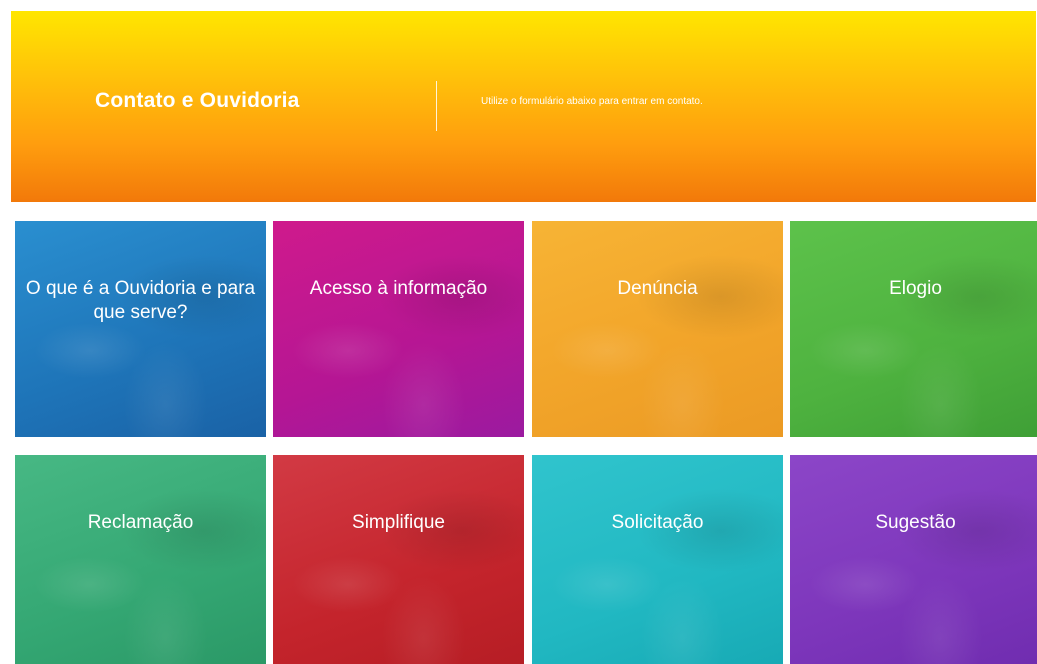 Image resolution: width=1037 pixels, height=664 pixels. Describe the element at coordinates (436, 106) in the screenshot. I see `header-divider` at that location.